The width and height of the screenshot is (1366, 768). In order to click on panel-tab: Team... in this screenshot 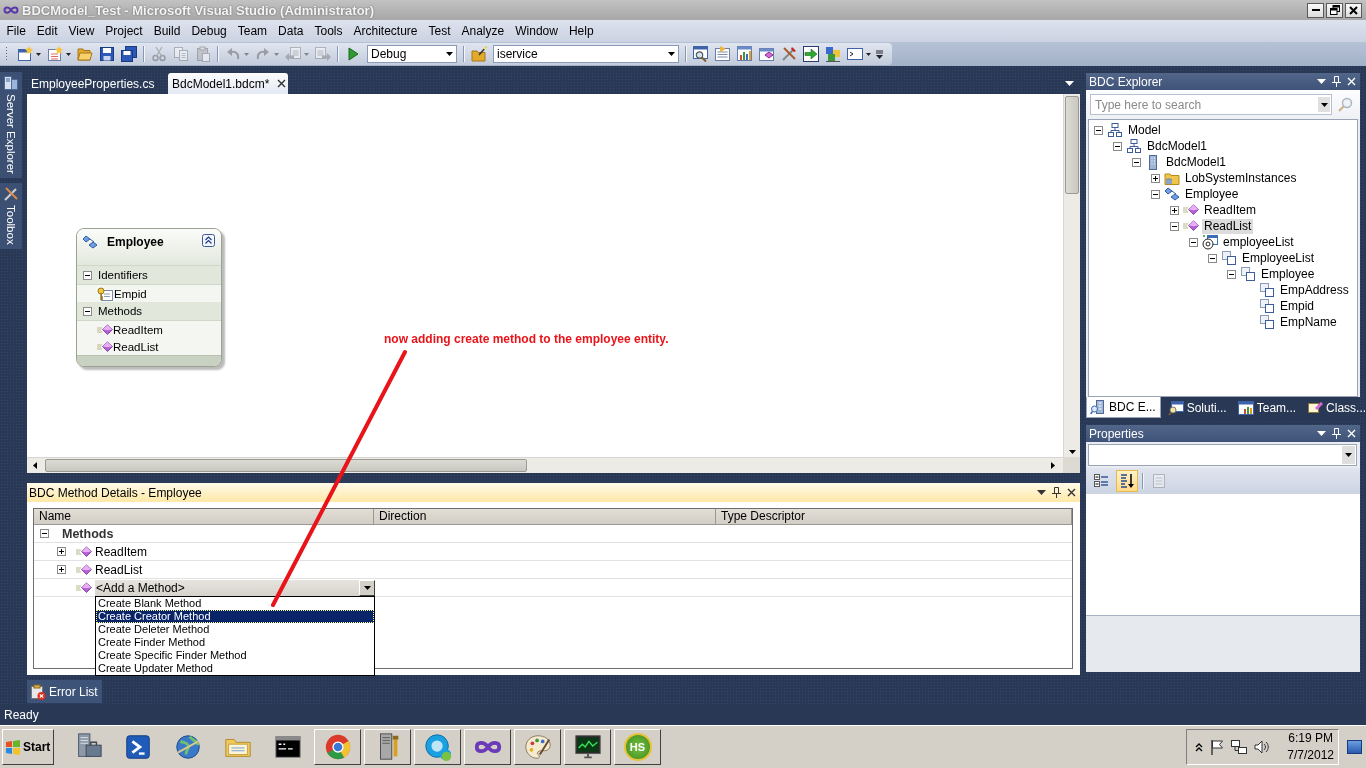, I will do `click(1267, 407)`.